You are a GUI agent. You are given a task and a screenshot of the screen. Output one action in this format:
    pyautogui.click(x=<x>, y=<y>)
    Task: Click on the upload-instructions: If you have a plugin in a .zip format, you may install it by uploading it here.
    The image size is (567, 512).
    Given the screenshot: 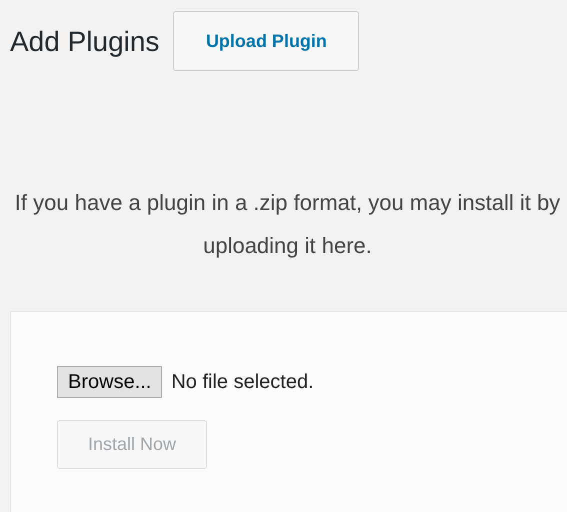 What is the action you would take?
    pyautogui.click(x=288, y=224)
    